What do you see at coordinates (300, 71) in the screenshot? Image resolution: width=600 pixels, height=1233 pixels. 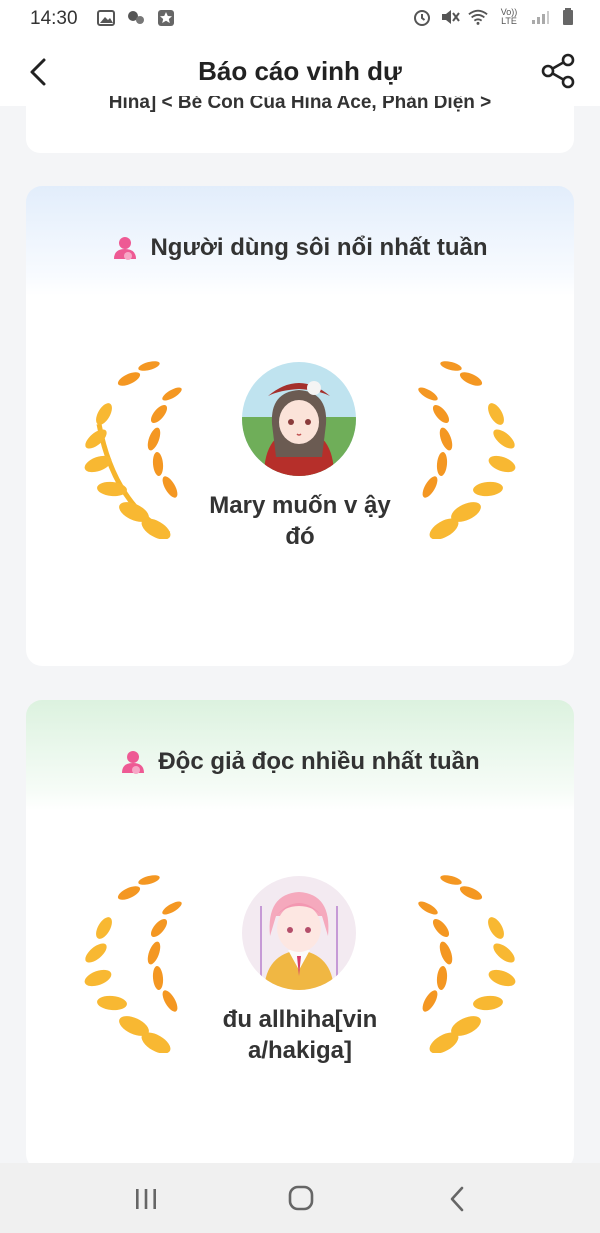 I see `page-title: Báo cáo vinh dự` at bounding box center [300, 71].